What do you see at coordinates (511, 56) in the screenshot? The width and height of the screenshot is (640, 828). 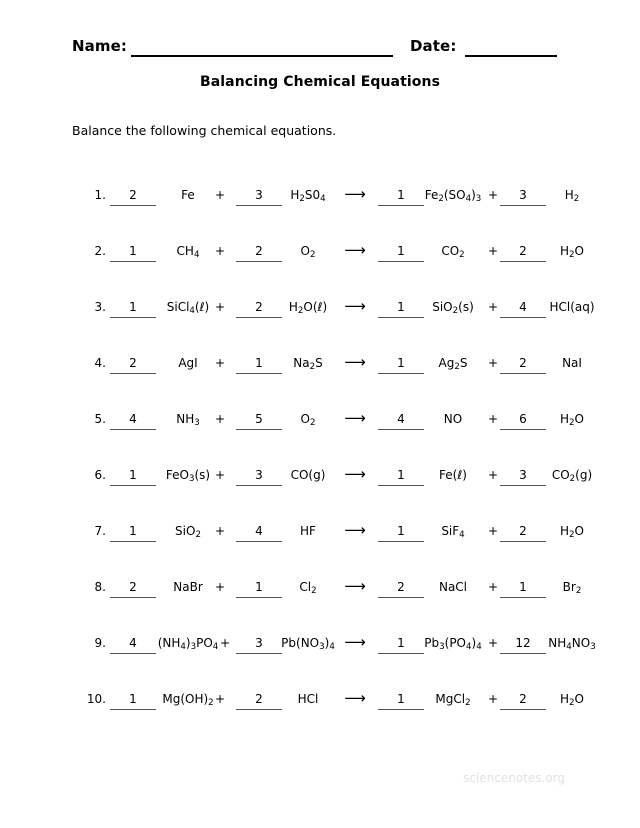 I see `date-blank-line` at bounding box center [511, 56].